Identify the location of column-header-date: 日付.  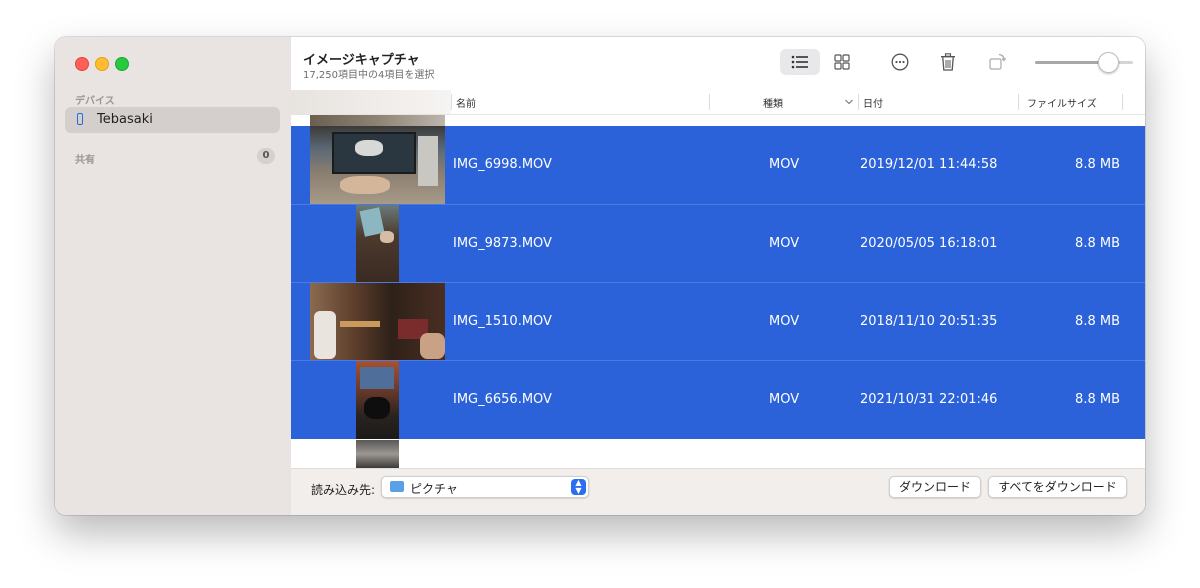
(873, 102).